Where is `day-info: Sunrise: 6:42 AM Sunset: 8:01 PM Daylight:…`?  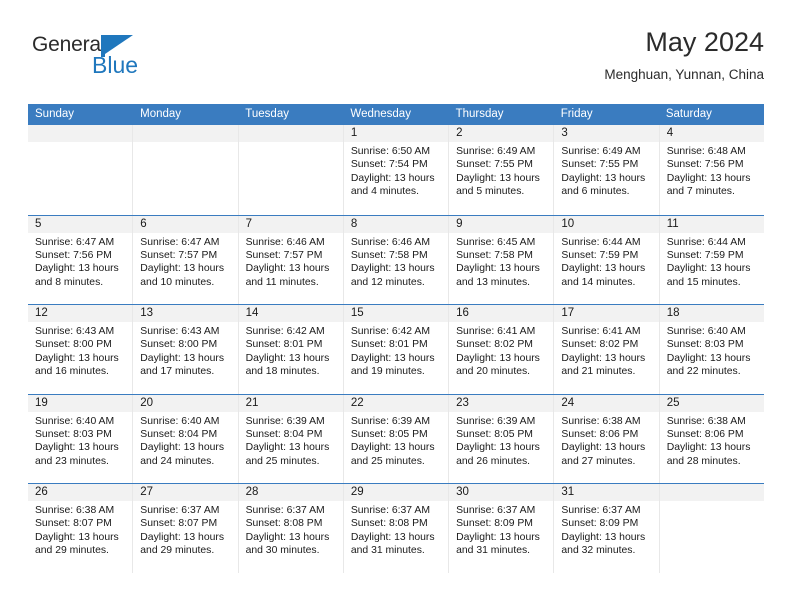 day-info: Sunrise: 6:42 AM Sunset: 8:01 PM Daylight:… is located at coordinates (291, 350).